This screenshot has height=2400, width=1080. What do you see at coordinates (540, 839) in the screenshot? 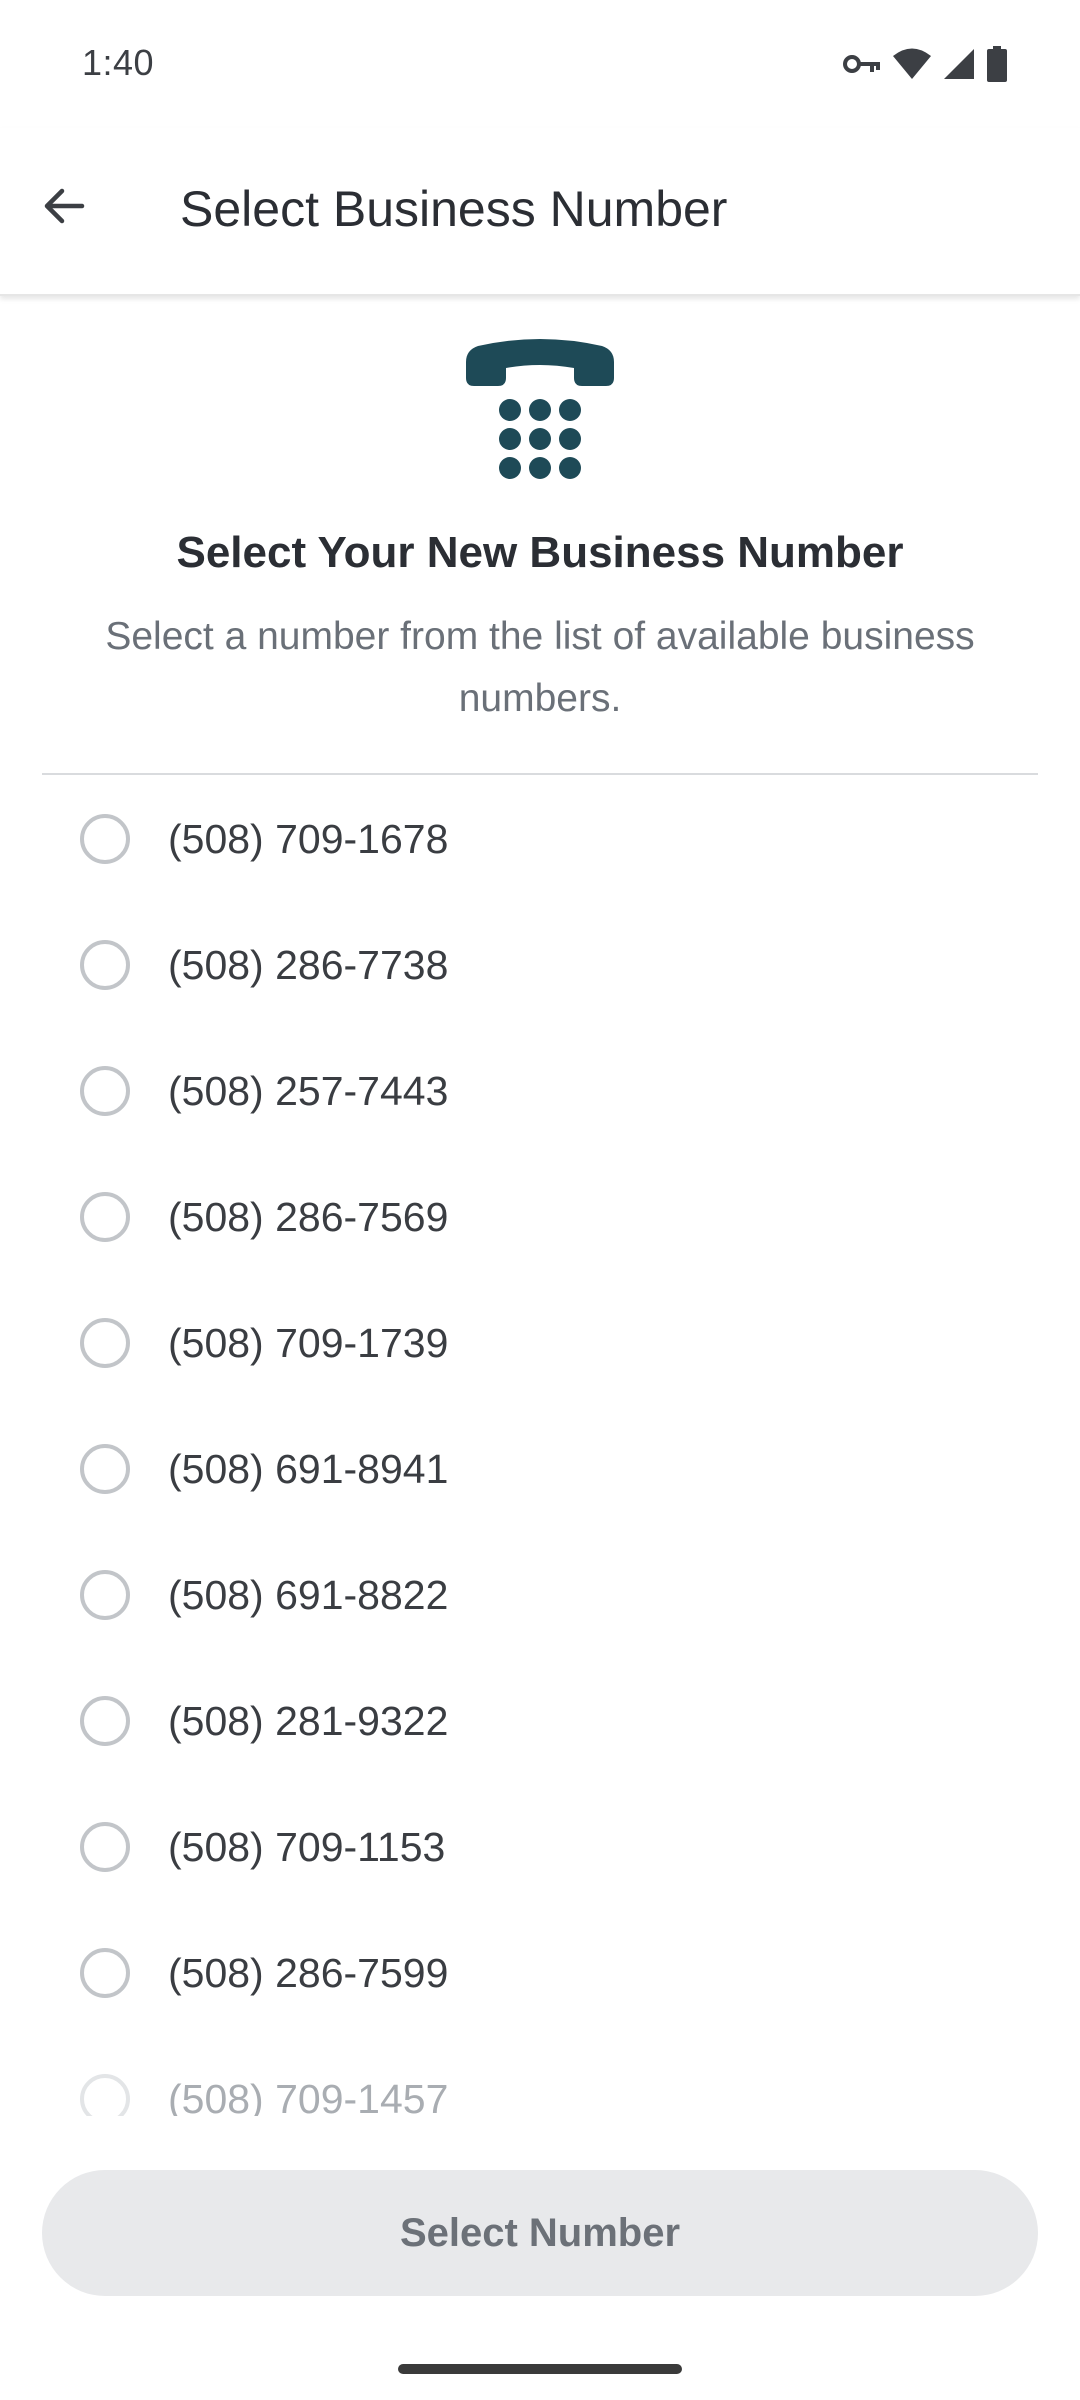
I see `number-option: (508) 709-1678` at bounding box center [540, 839].